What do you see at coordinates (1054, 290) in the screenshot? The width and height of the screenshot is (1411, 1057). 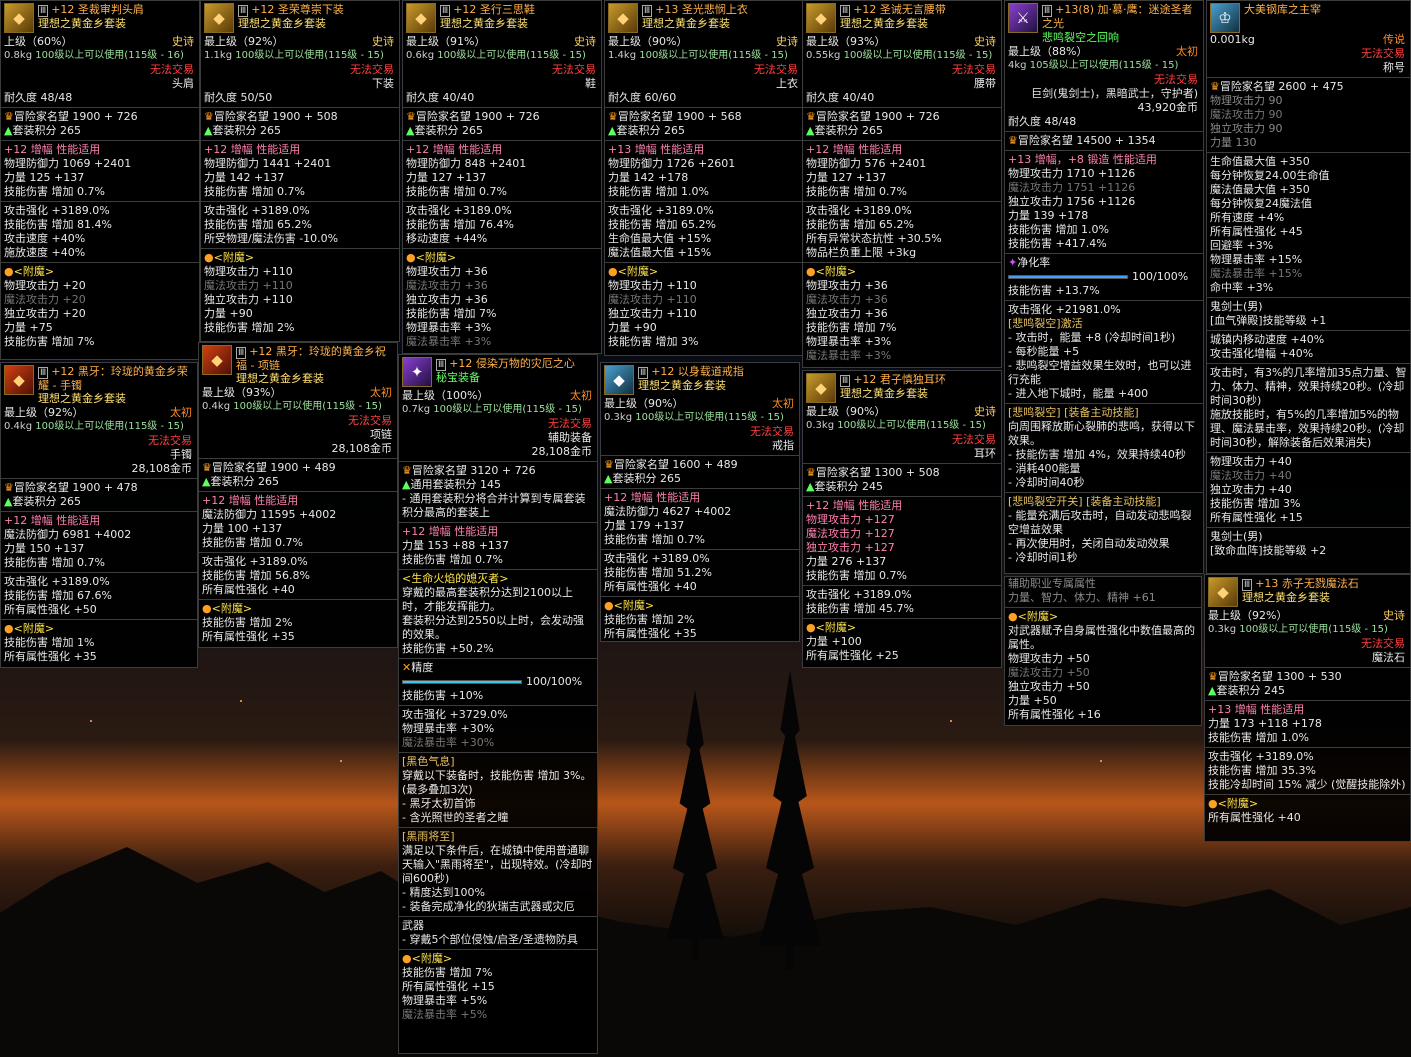 I see `stat-line: 技能伤害 +13.7%` at bounding box center [1054, 290].